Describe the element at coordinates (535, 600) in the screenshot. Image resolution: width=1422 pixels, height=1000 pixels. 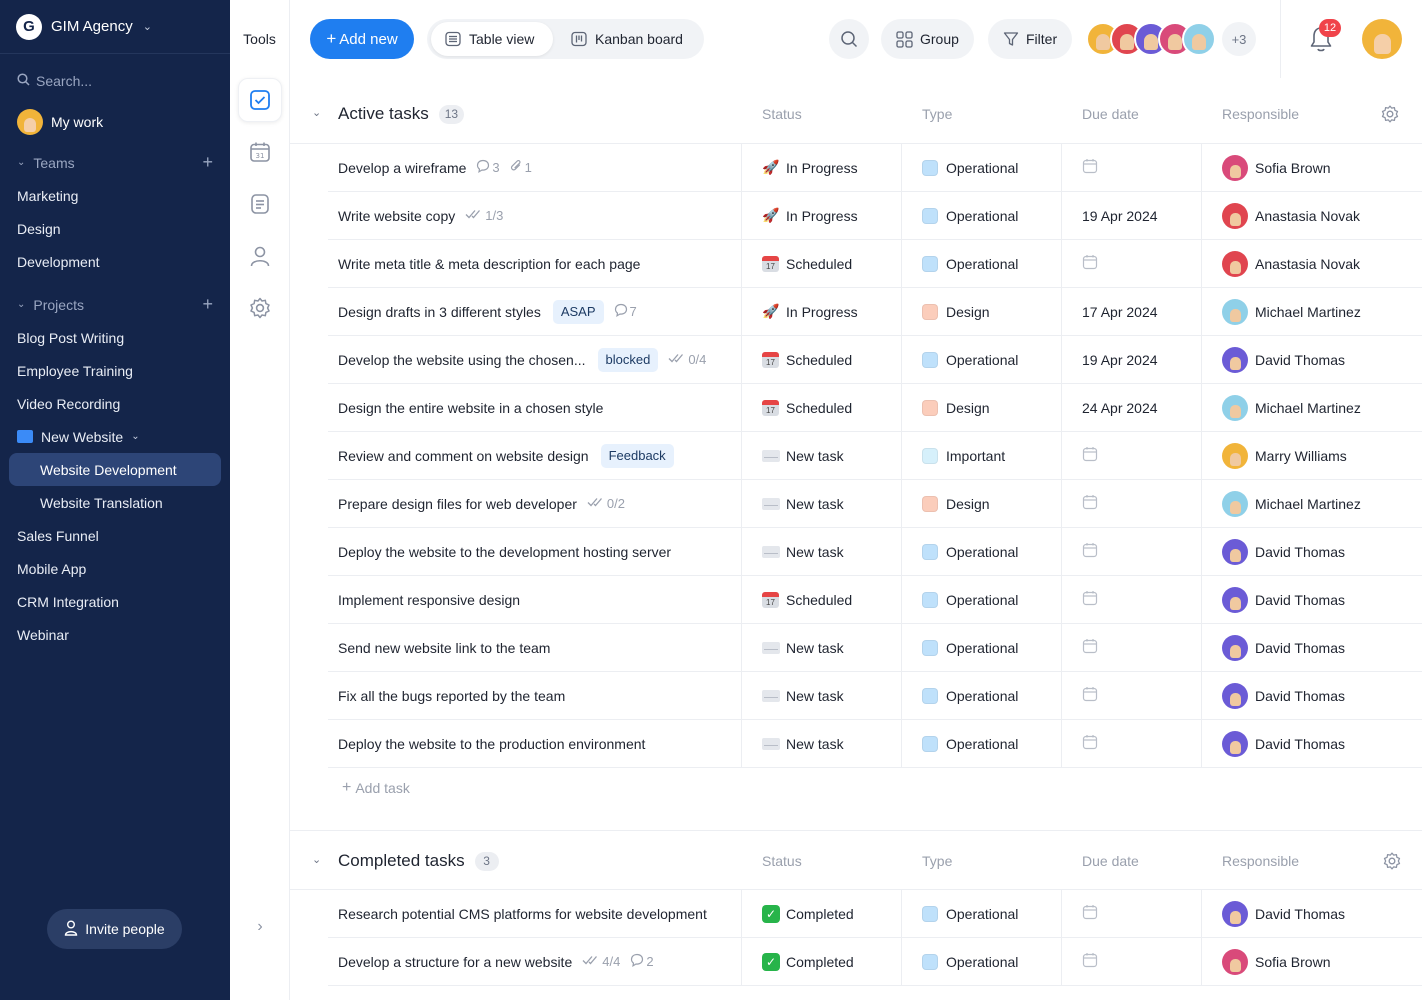
I see `task-name-cell: Implement responsive design` at that location.